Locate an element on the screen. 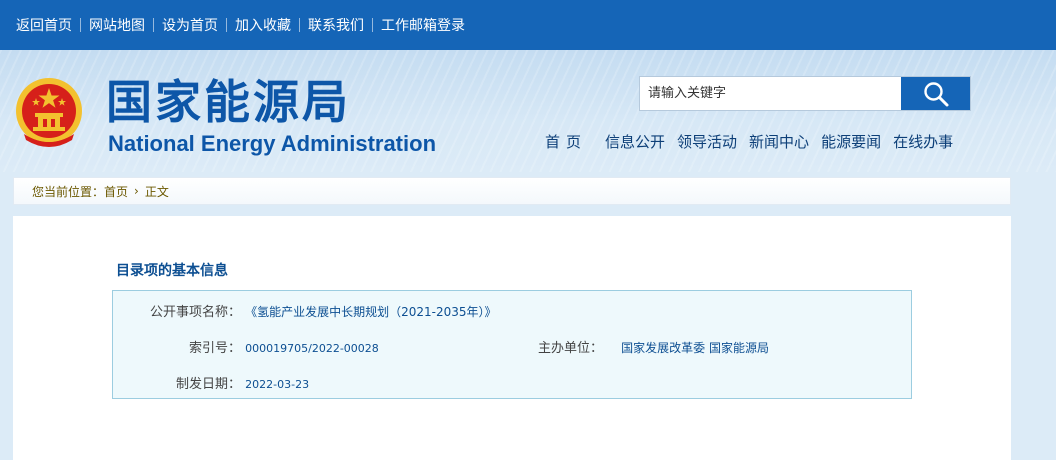 The image size is (1056, 460). national-emblem-icon is located at coordinates (49, 112).